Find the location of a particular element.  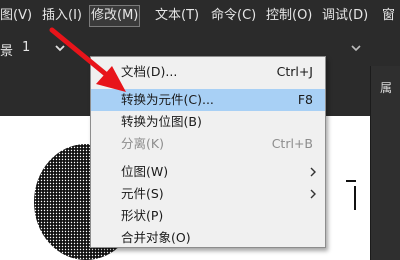

menu-text: 文本(T) is located at coordinates (177, 16).